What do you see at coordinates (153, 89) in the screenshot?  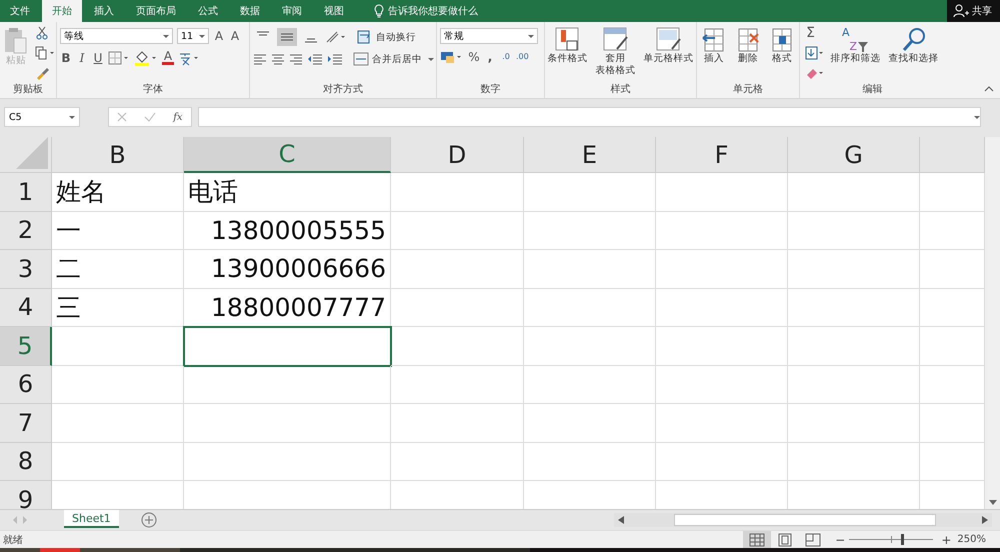 I see `group-label: 字体` at bounding box center [153, 89].